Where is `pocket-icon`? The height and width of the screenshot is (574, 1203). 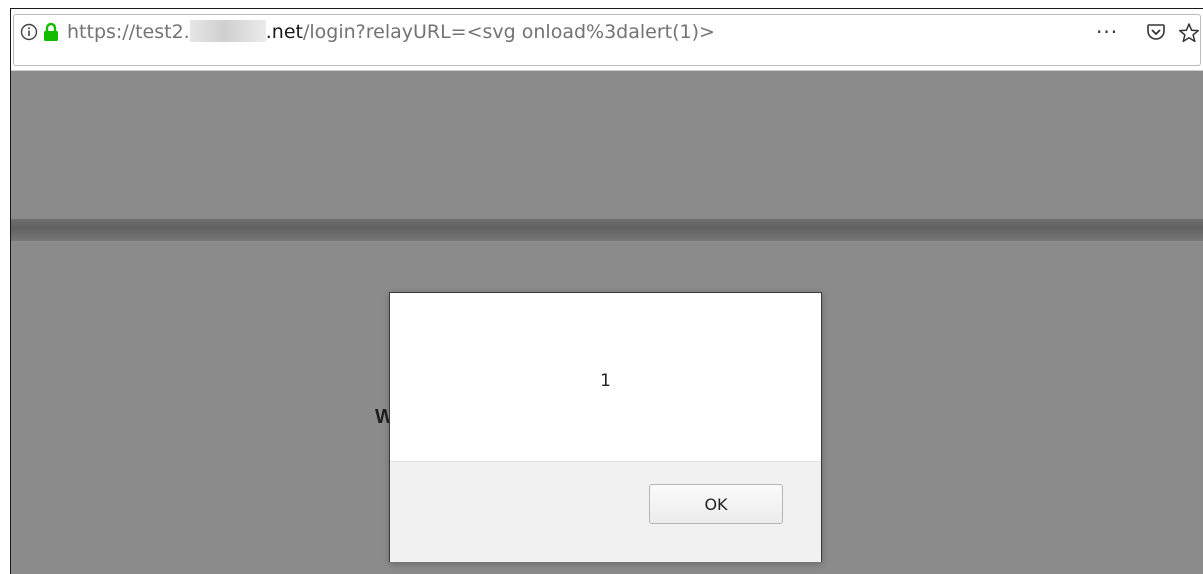
pocket-icon is located at coordinates (1156, 32).